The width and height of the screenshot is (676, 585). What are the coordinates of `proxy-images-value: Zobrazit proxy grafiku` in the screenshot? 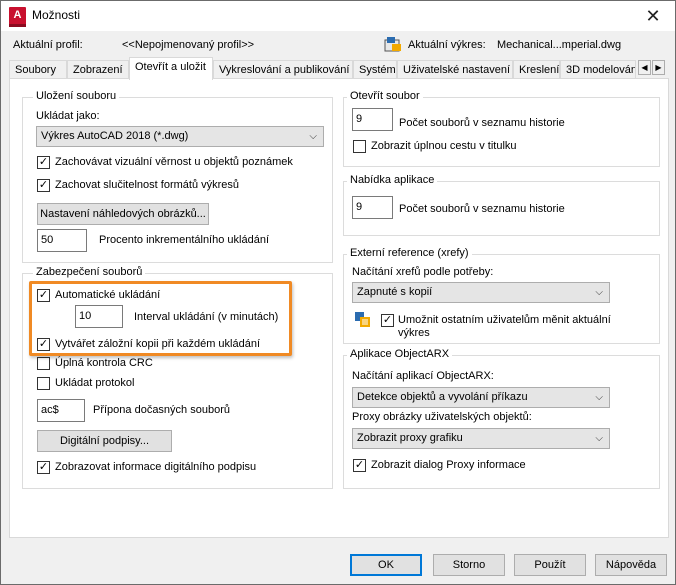 It's located at (410, 438).